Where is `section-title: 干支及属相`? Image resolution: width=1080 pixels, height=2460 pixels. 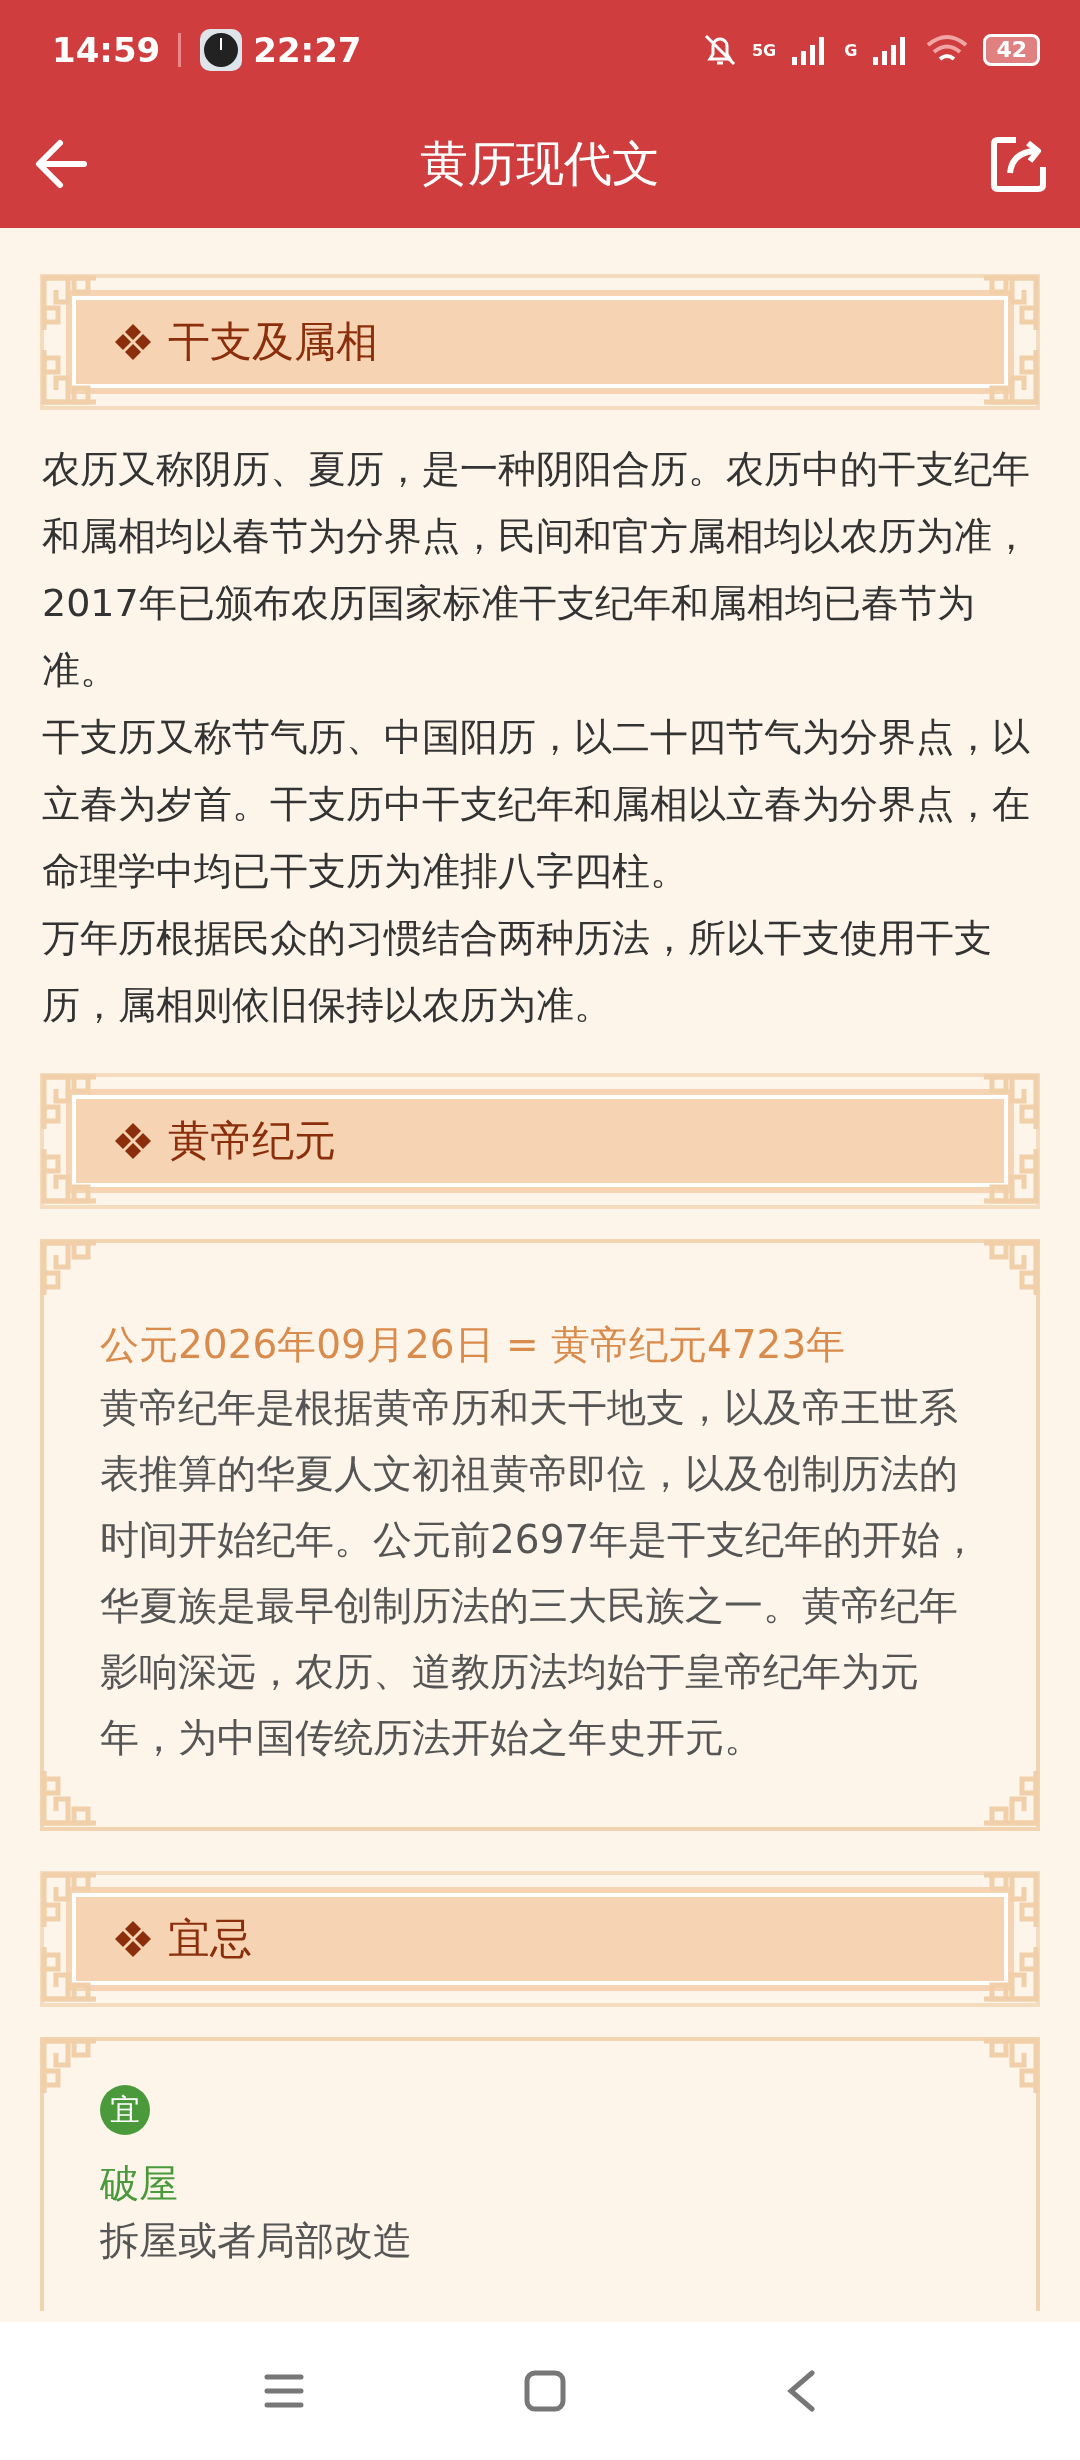
section-title: 干支及属相 is located at coordinates (273, 342).